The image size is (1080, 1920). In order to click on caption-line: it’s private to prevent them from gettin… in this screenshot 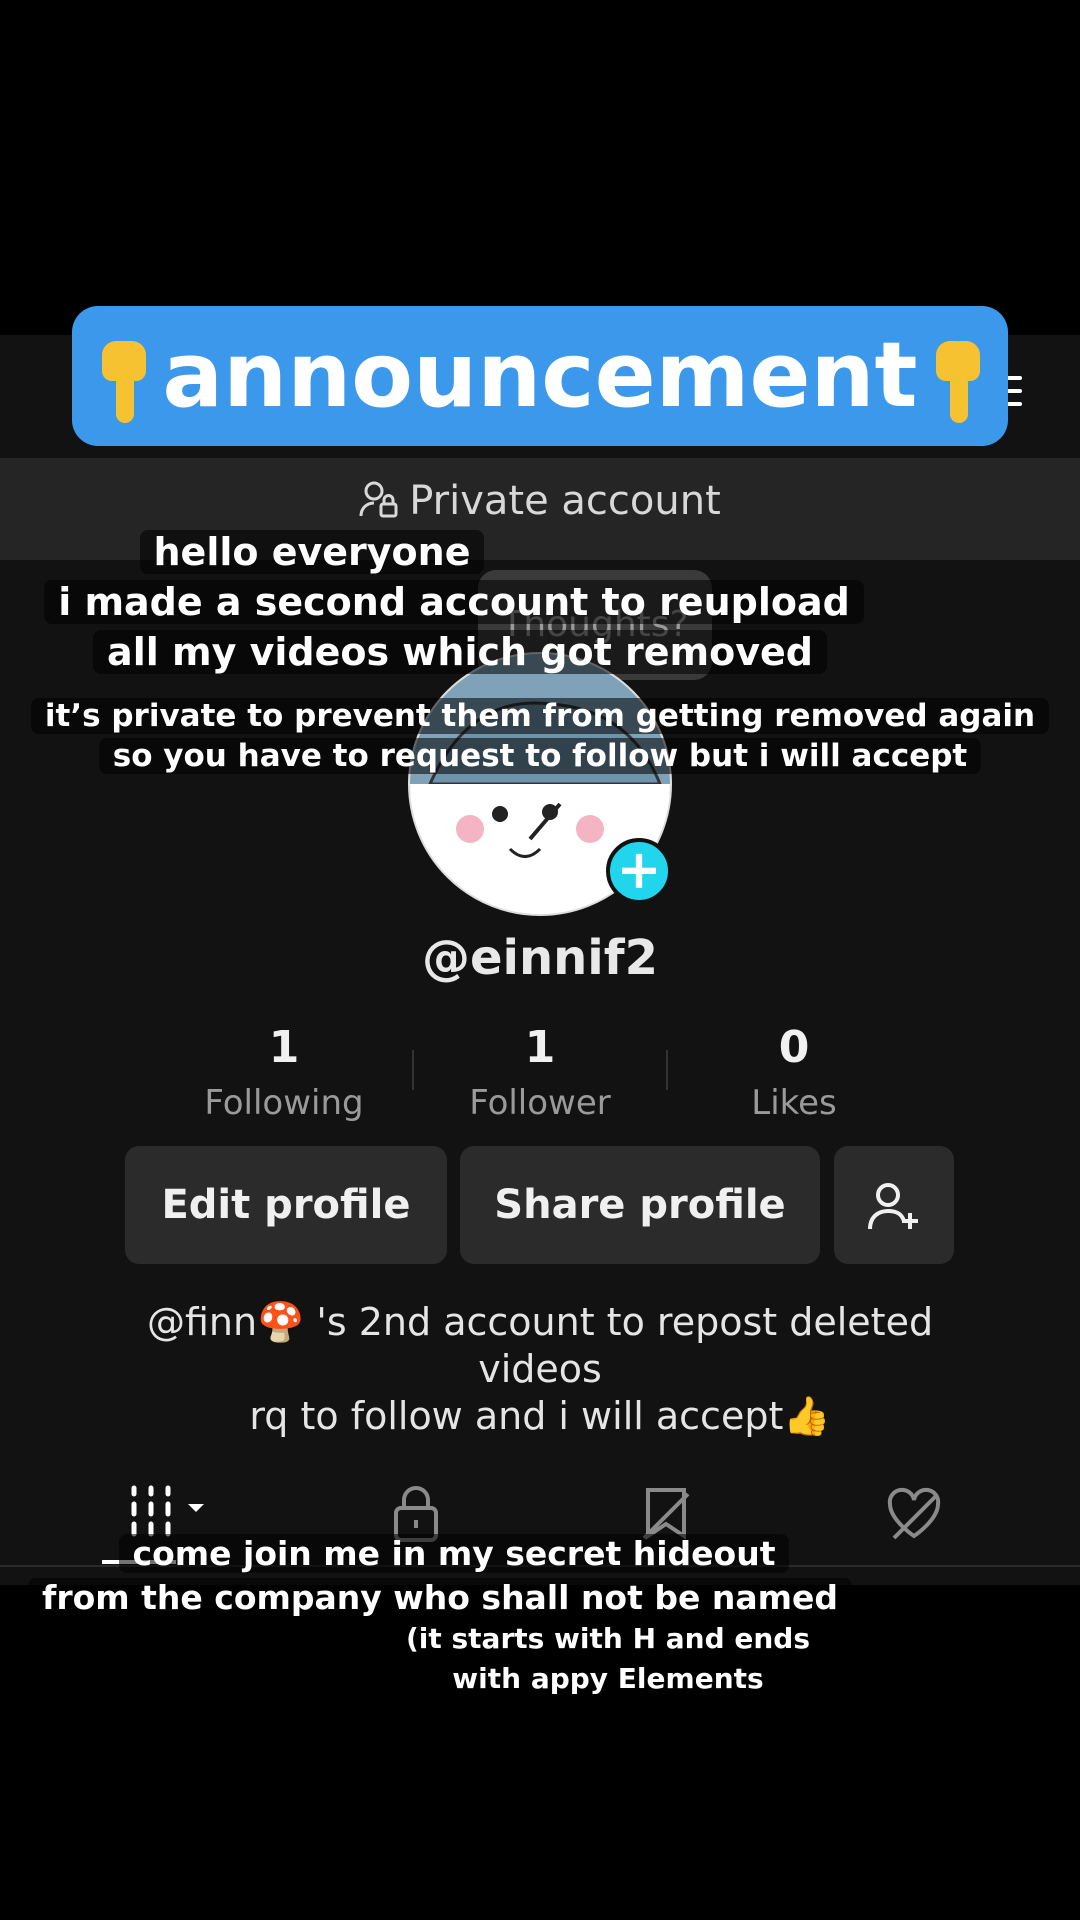, I will do `click(540, 716)`.